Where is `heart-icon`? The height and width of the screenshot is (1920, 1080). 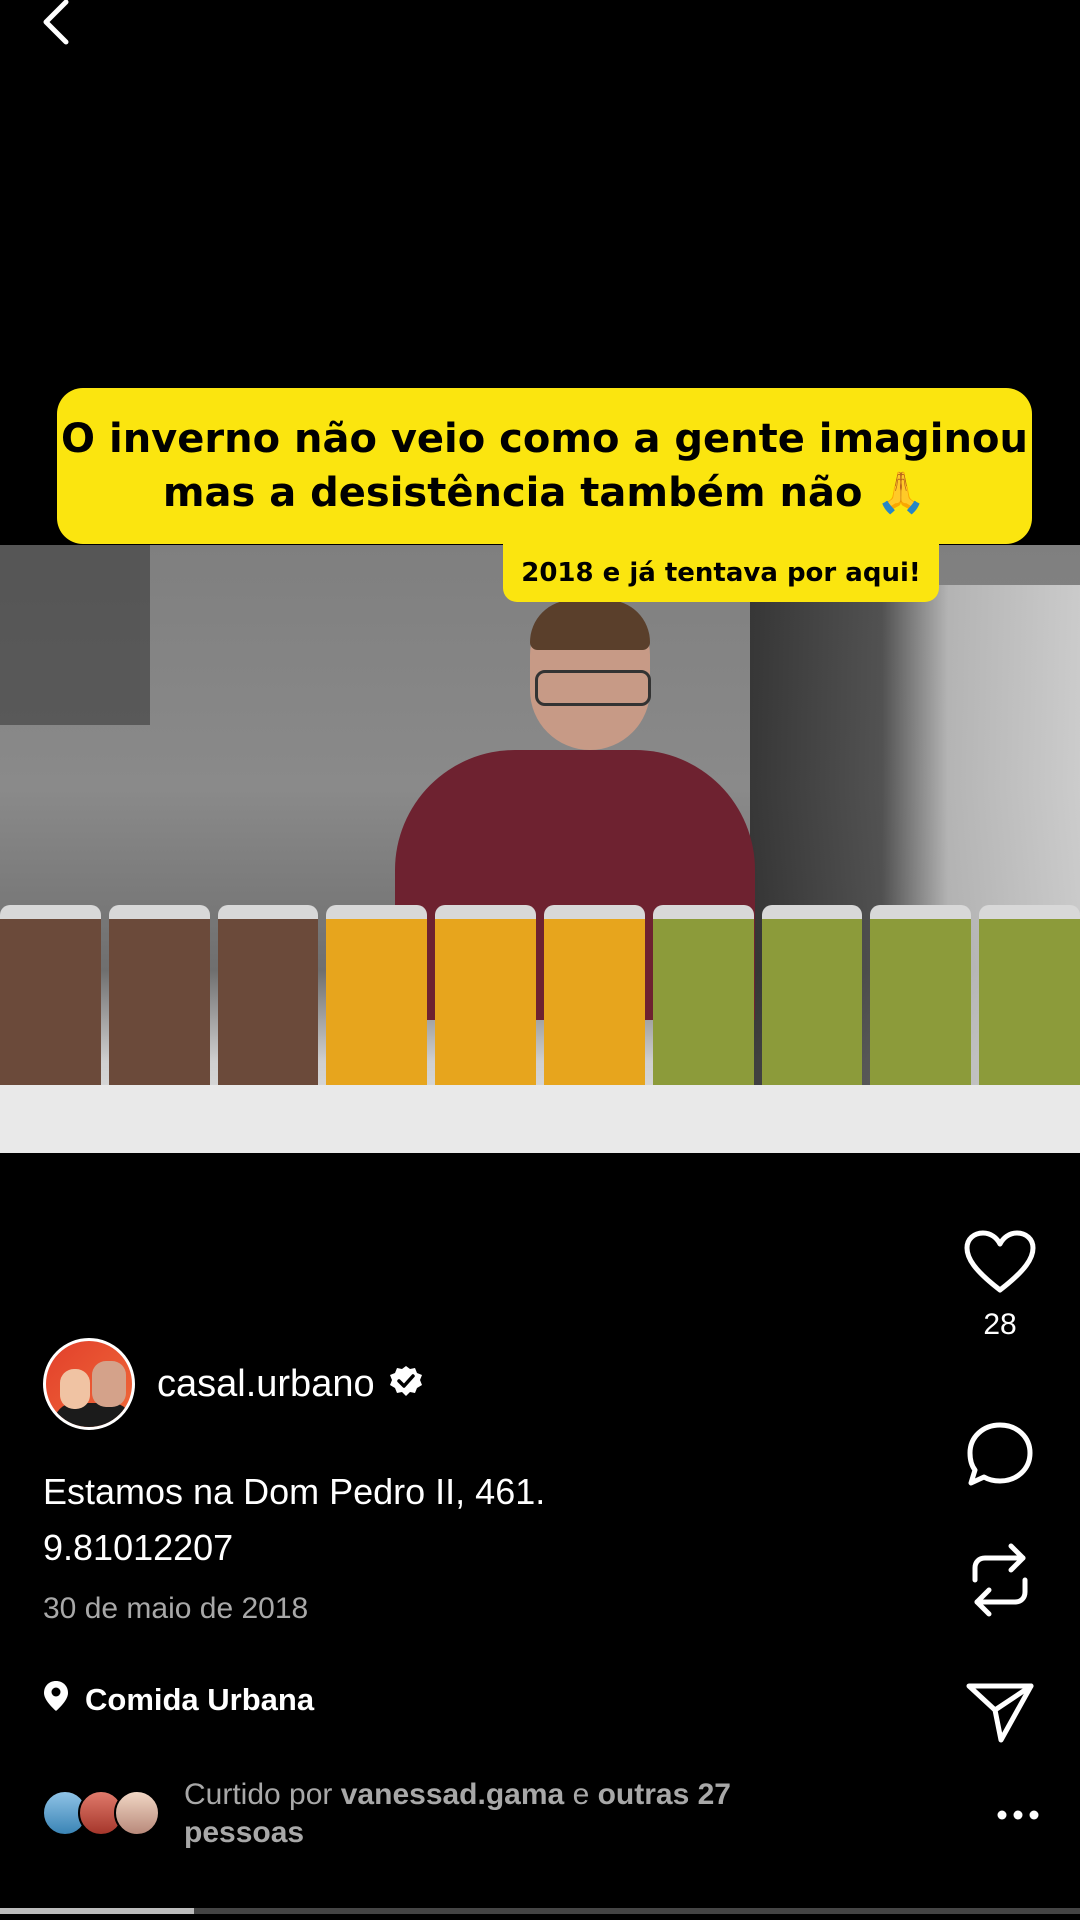
heart-icon is located at coordinates (1000, 1261).